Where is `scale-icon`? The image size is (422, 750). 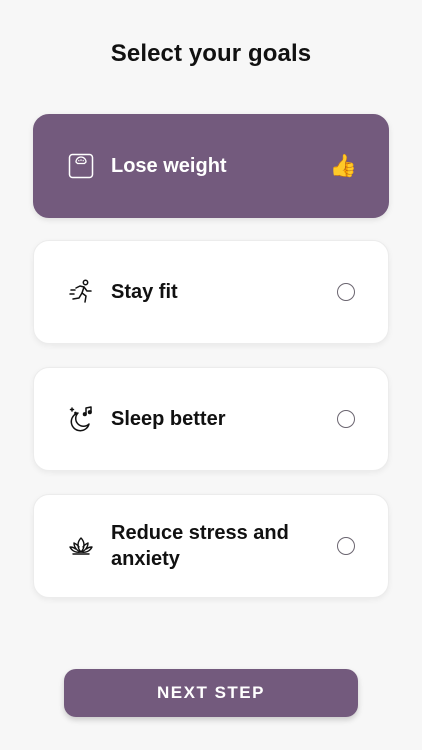
scale-icon is located at coordinates (81, 166).